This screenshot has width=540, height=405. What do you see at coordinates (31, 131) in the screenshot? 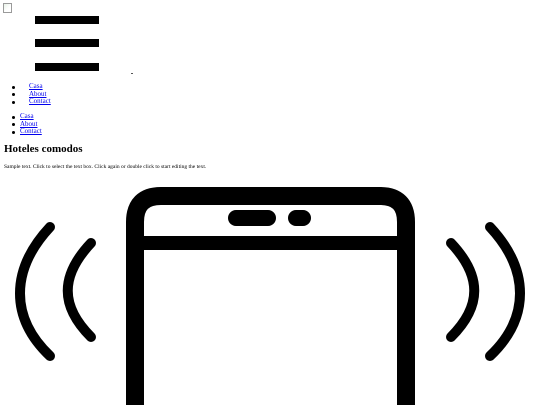
I see `secondary-nav-link-contact: Contact` at bounding box center [31, 131].